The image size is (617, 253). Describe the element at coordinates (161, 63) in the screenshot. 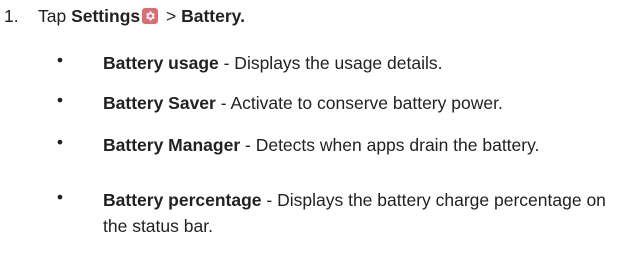

I see `item-title: Battery usage` at that location.